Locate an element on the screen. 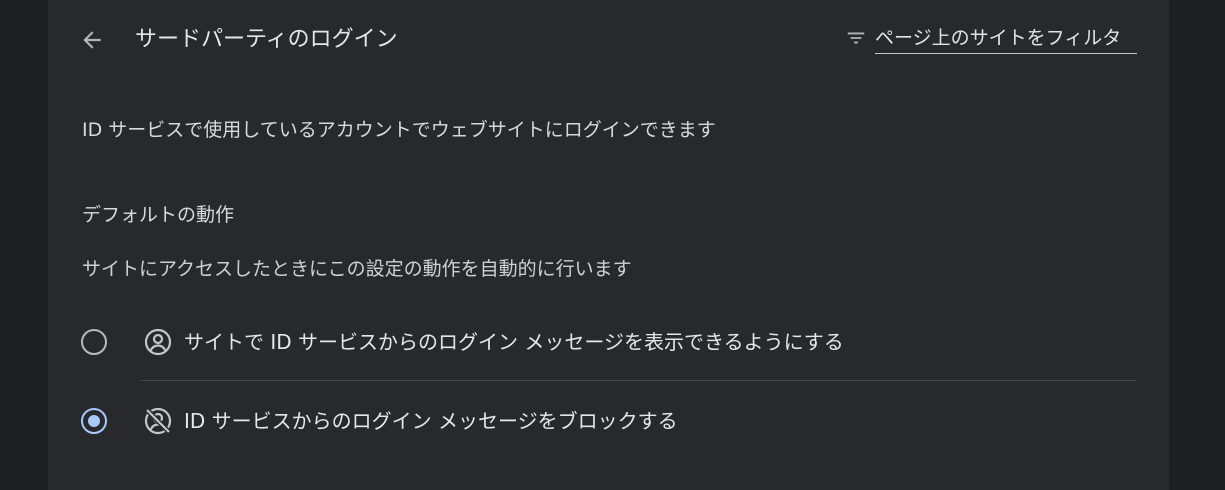 This screenshot has width=1225, height=490. back-button is located at coordinates (92, 40).